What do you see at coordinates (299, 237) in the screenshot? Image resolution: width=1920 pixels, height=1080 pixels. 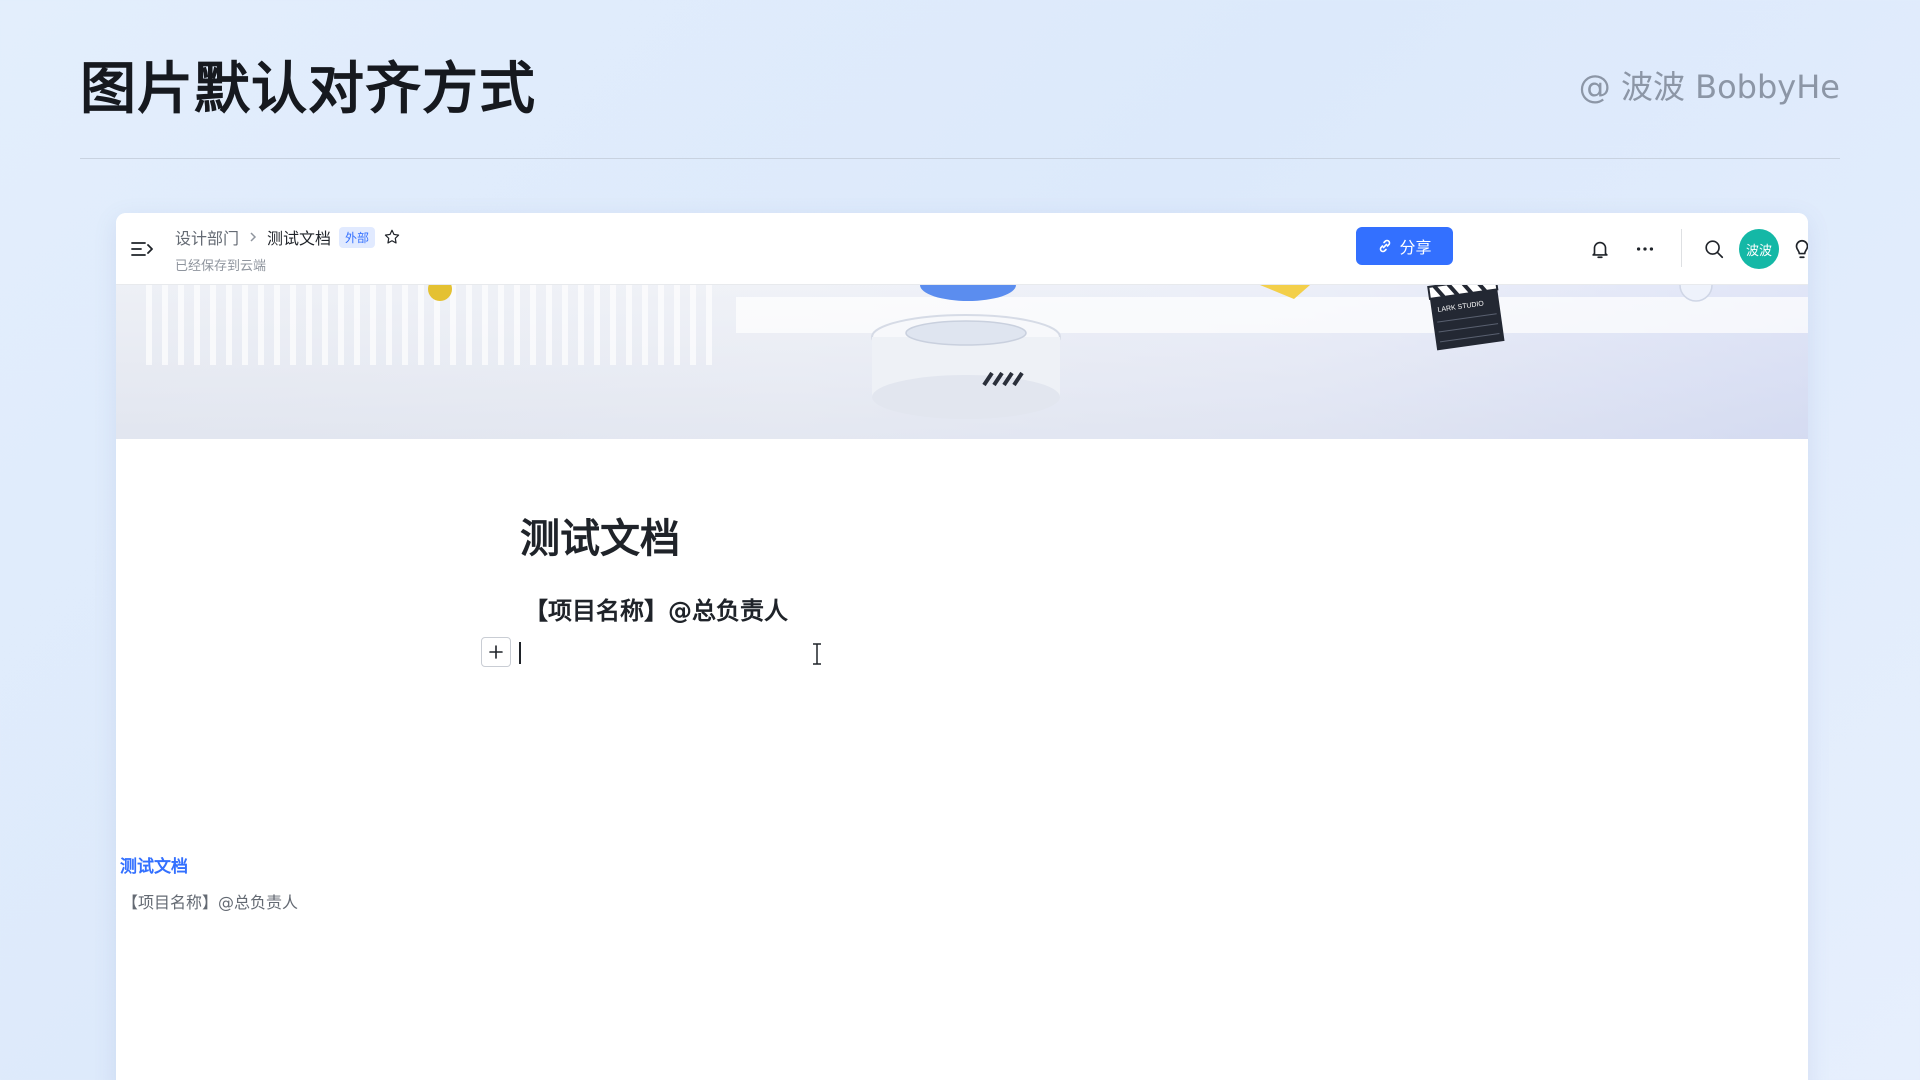 I see `breadcrumb-current: 测试文档` at bounding box center [299, 237].